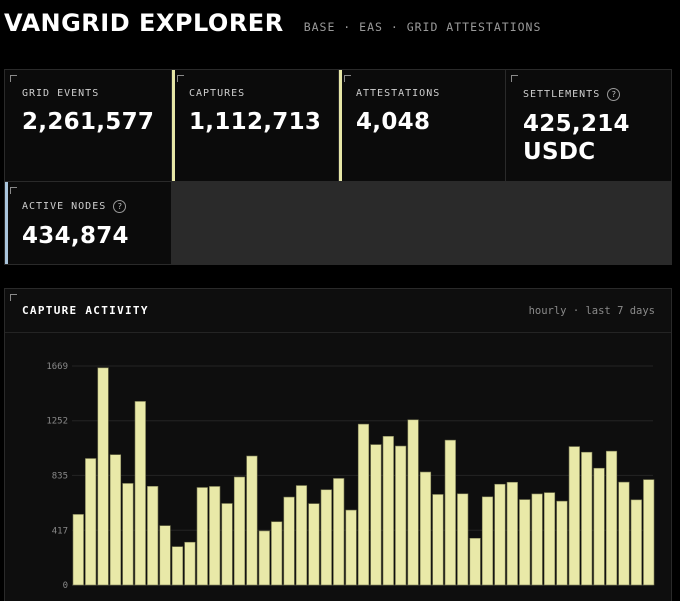  Describe the element at coordinates (65, 586) in the screenshot. I see `y-tick-label: 0` at that location.